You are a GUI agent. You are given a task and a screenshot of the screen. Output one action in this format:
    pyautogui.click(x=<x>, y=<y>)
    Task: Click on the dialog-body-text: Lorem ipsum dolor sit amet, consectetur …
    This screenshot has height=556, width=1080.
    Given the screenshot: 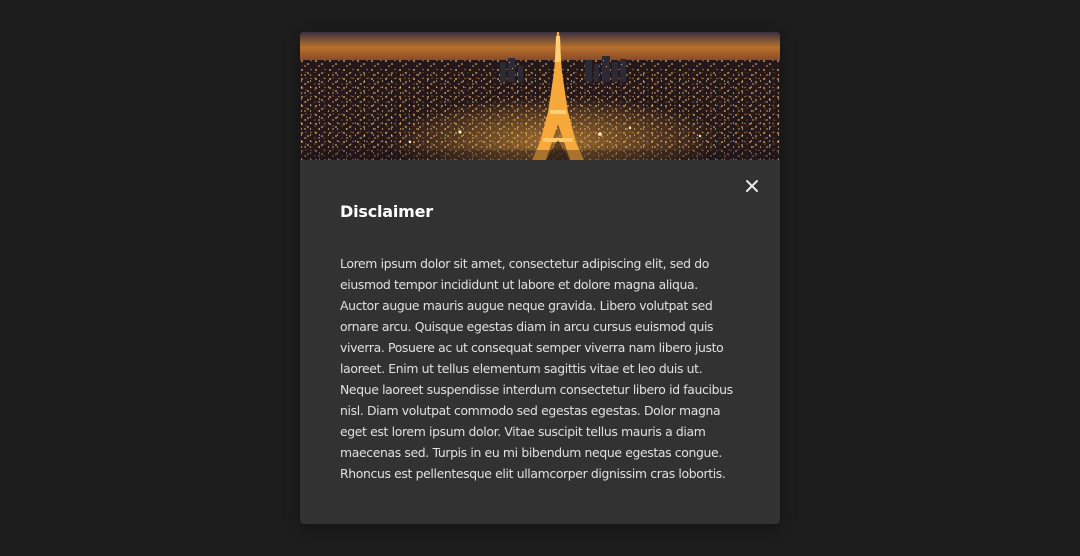 What is the action you would take?
    pyautogui.click(x=536, y=368)
    